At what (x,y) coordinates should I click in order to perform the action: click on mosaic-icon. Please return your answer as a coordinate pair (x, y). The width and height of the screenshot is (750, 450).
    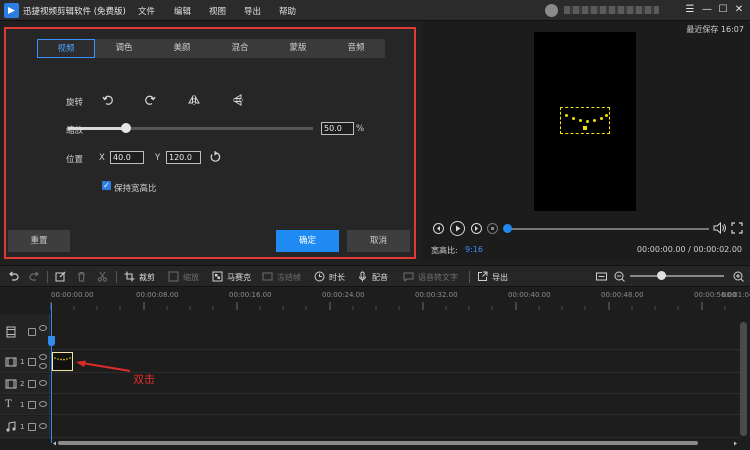
    Looking at the image, I should click on (217, 276).